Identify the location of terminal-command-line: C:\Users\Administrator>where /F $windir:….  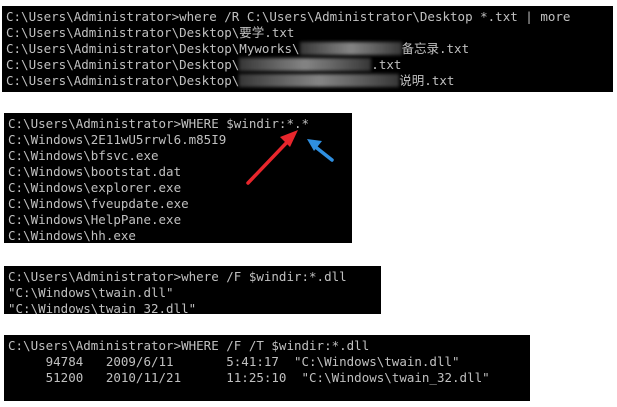
(177, 276).